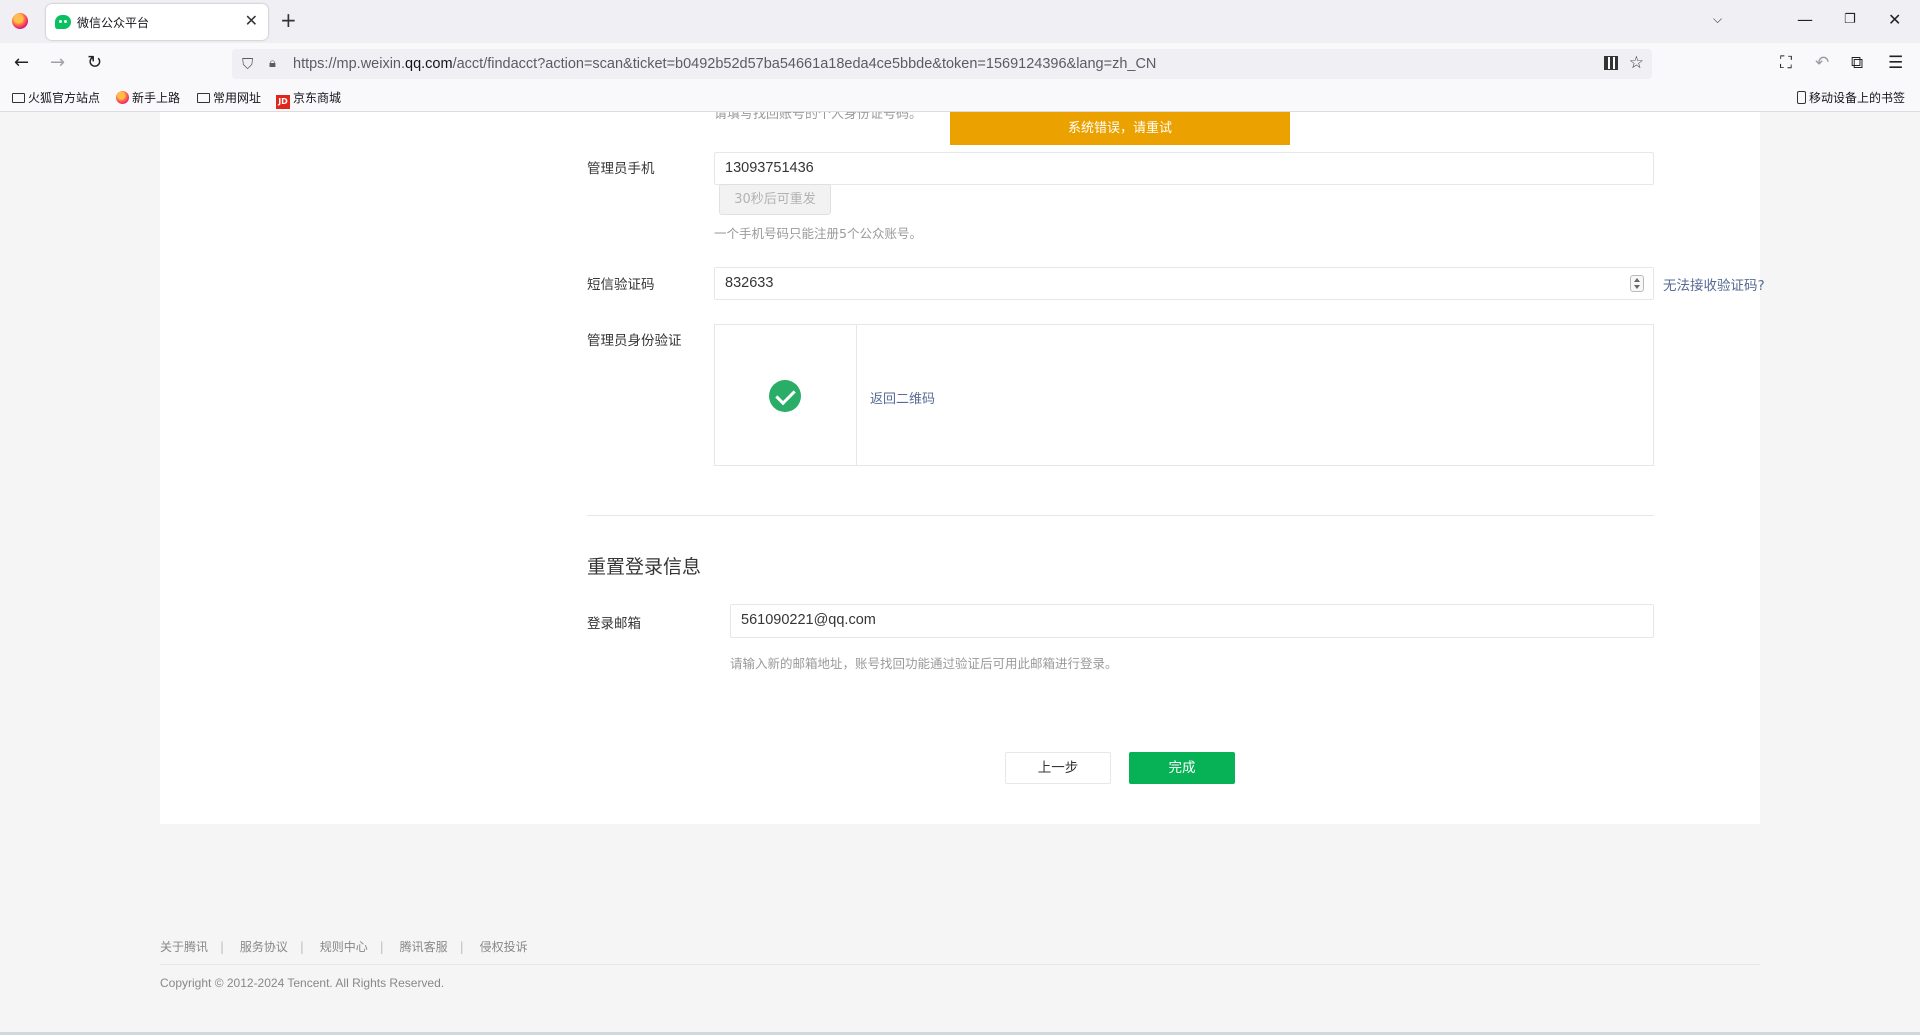 The width and height of the screenshot is (1920, 1035). What do you see at coordinates (902, 397) in the screenshot?
I see `back-to-qr-link: 返回二维码` at bounding box center [902, 397].